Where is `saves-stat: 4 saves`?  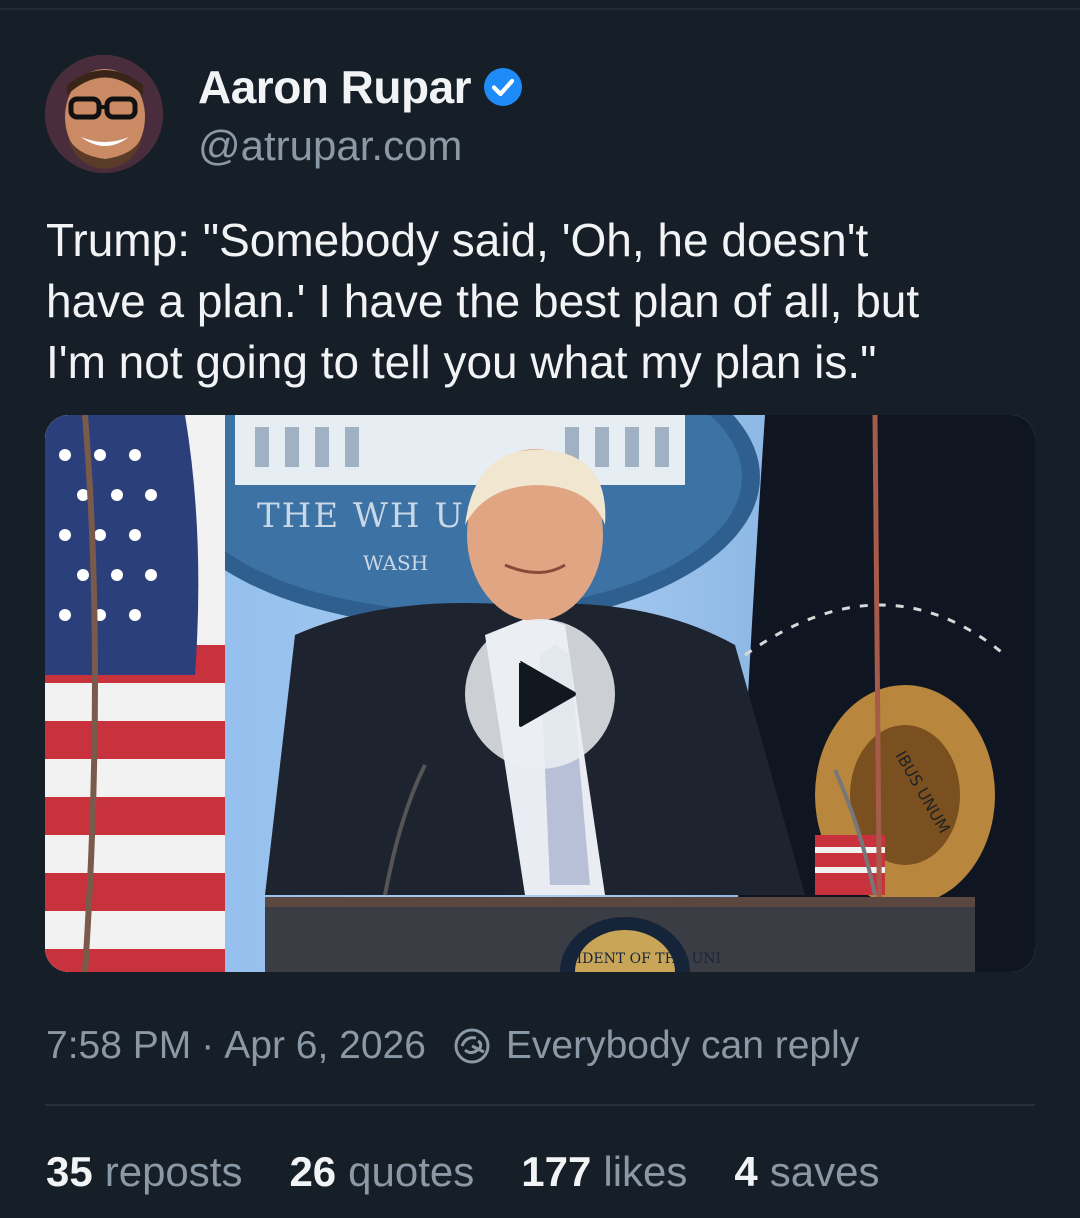
saves-stat: 4 saves is located at coordinates (806, 1172).